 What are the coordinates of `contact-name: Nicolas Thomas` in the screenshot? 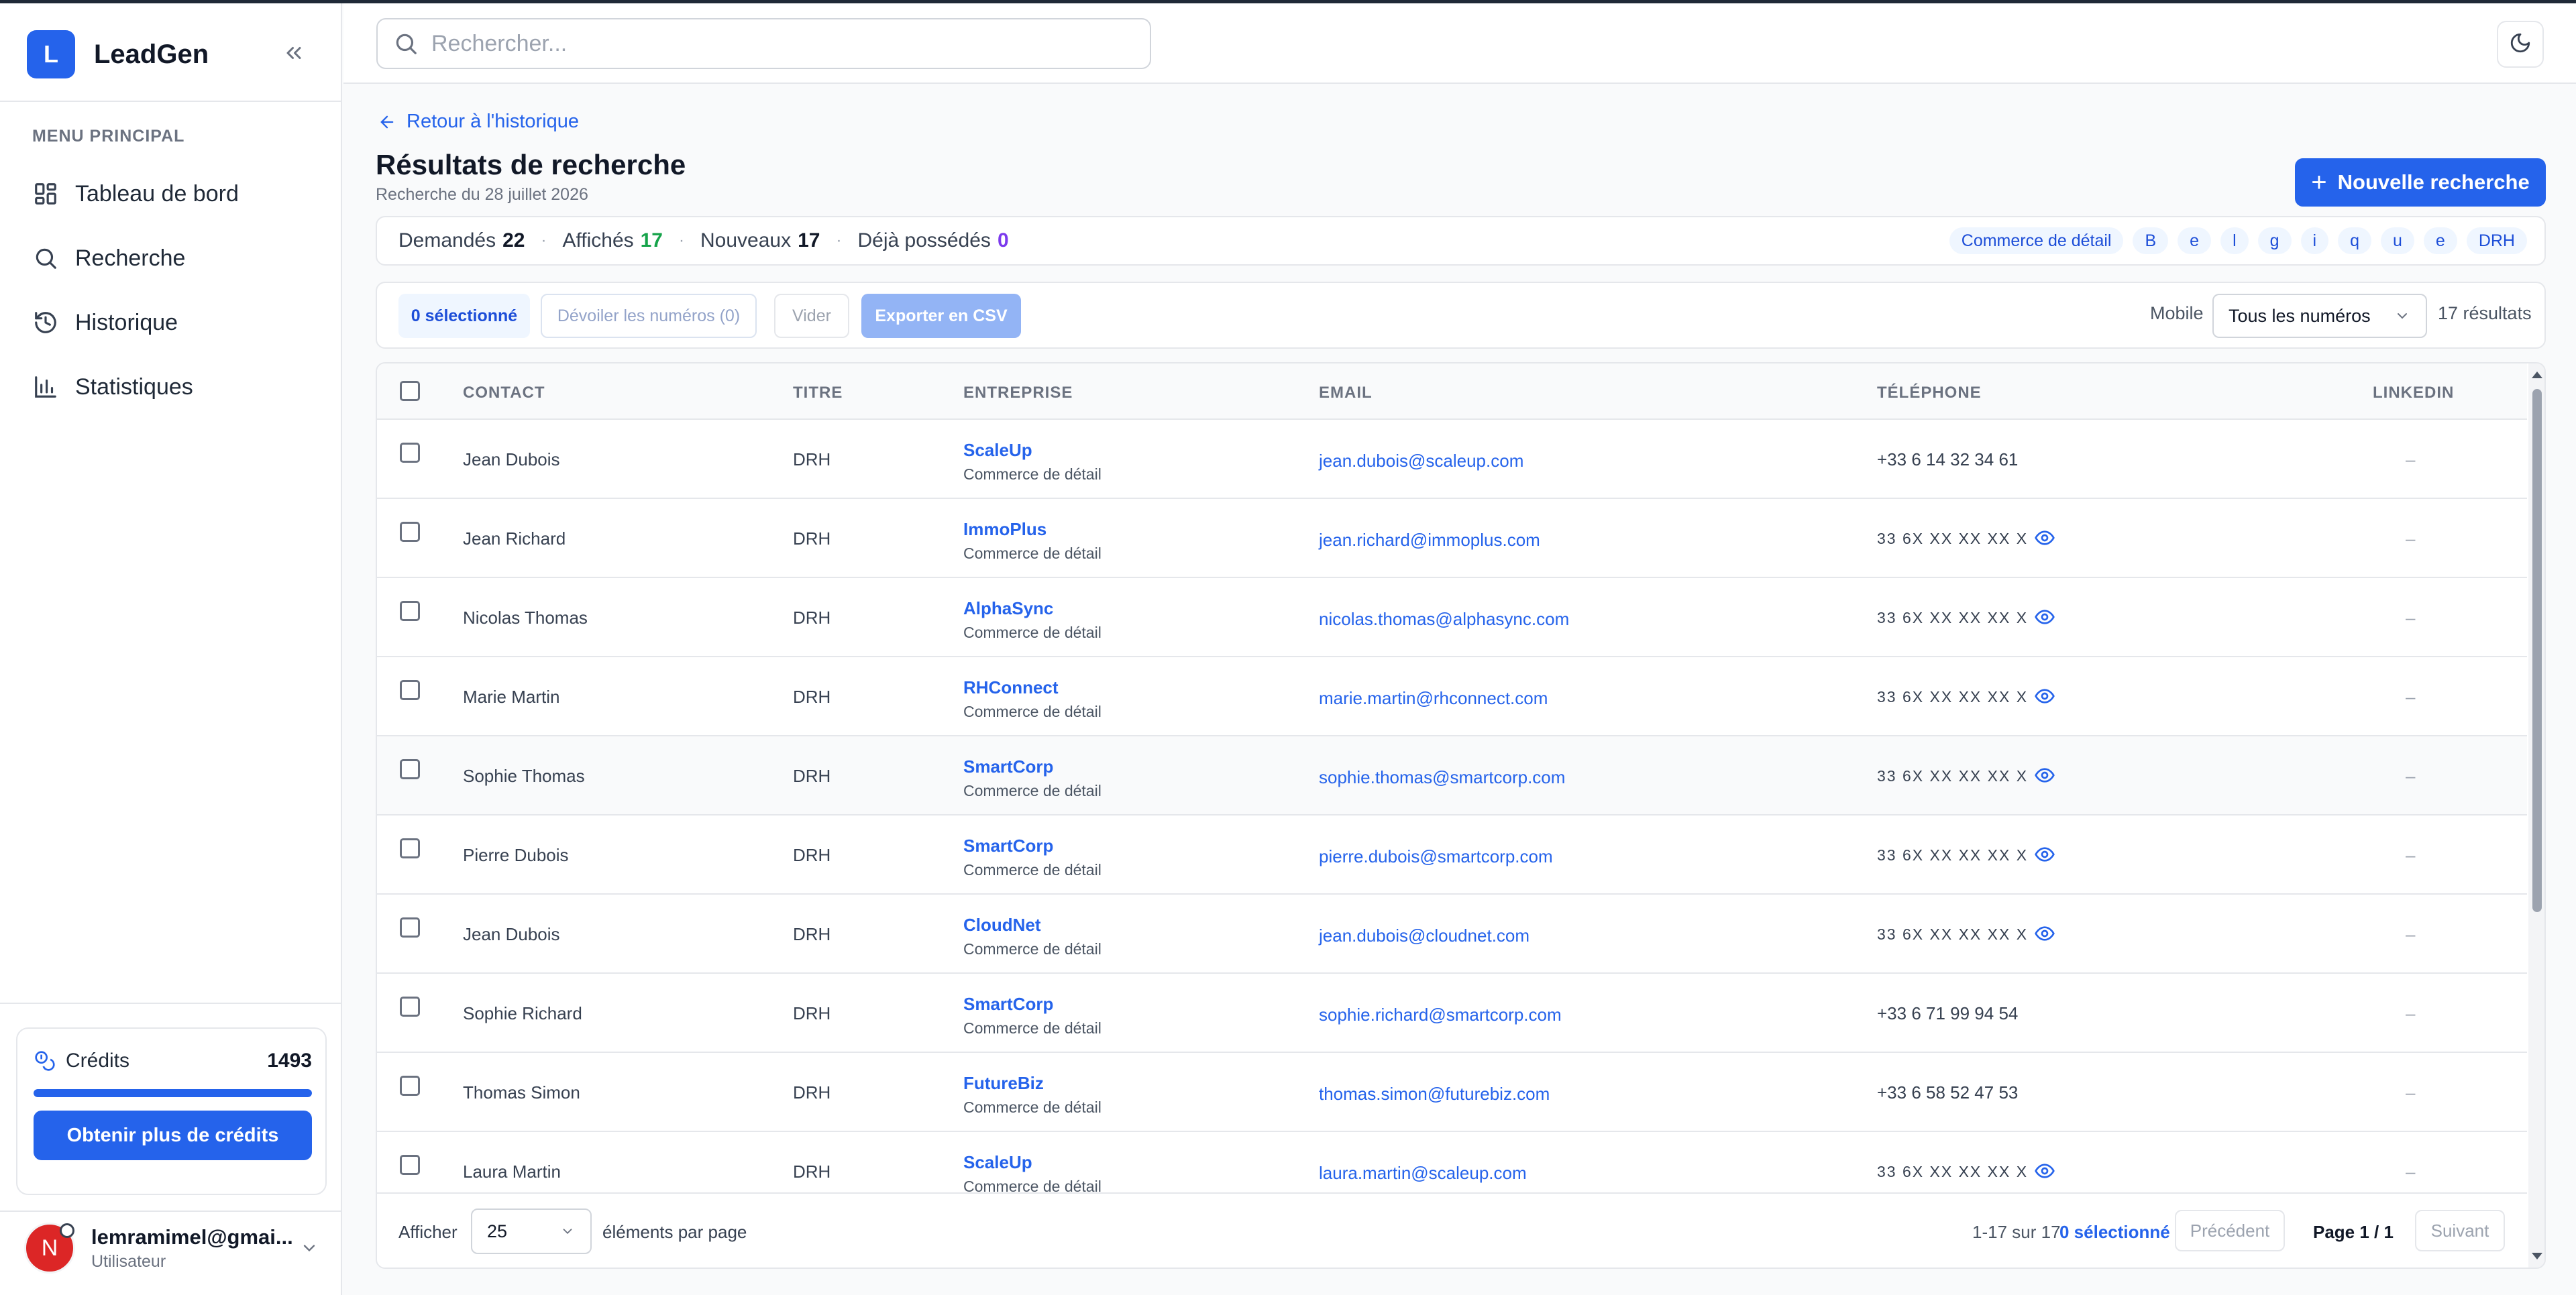 It's located at (525, 618).